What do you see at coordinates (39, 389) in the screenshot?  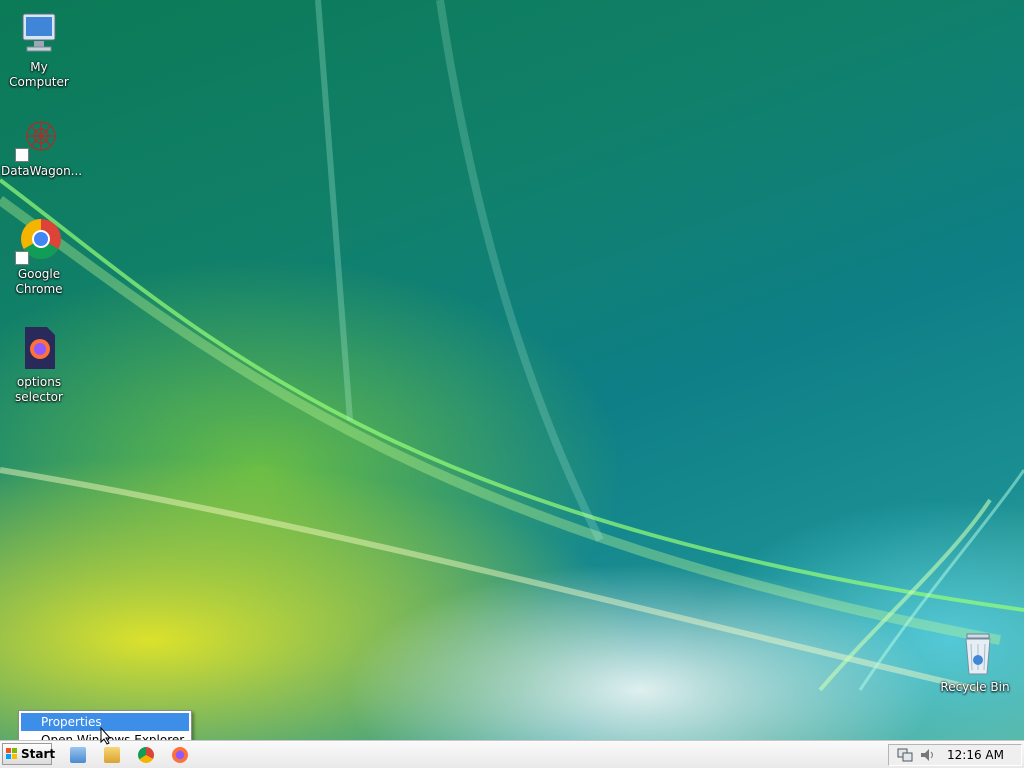 I see `desktop-icon-label: options selector` at bounding box center [39, 389].